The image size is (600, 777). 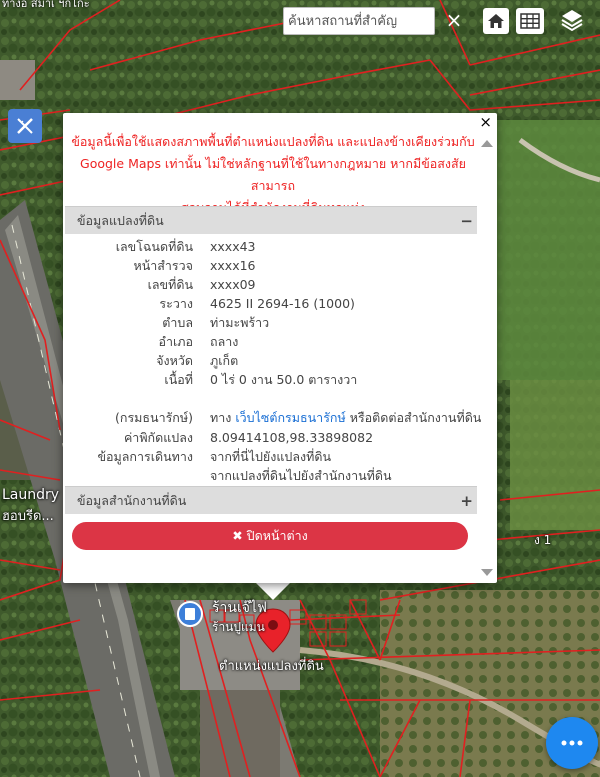 What do you see at coordinates (273, 361) in the screenshot?
I see `row-province: จังหวัด ภูเก็ต` at bounding box center [273, 361].